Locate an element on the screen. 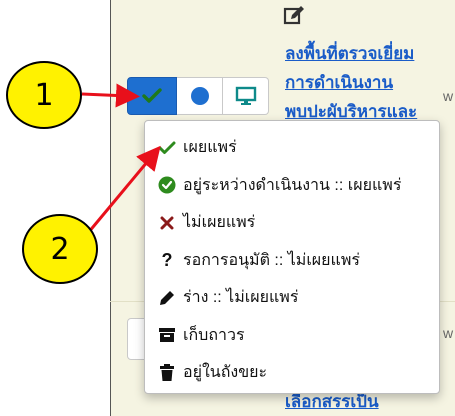  menu-item-label: เผยแพร่ is located at coordinates (210, 148).